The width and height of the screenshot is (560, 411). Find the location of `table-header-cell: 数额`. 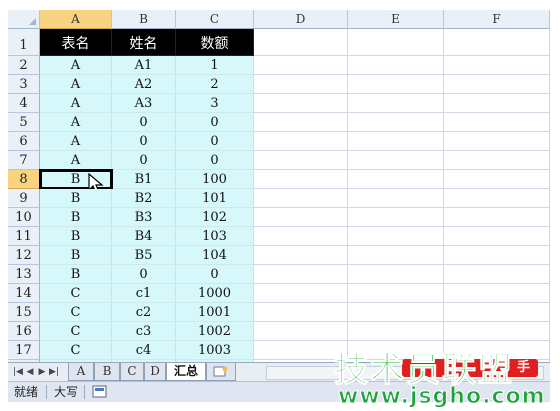

table-header-cell: 数额 is located at coordinates (215, 42).